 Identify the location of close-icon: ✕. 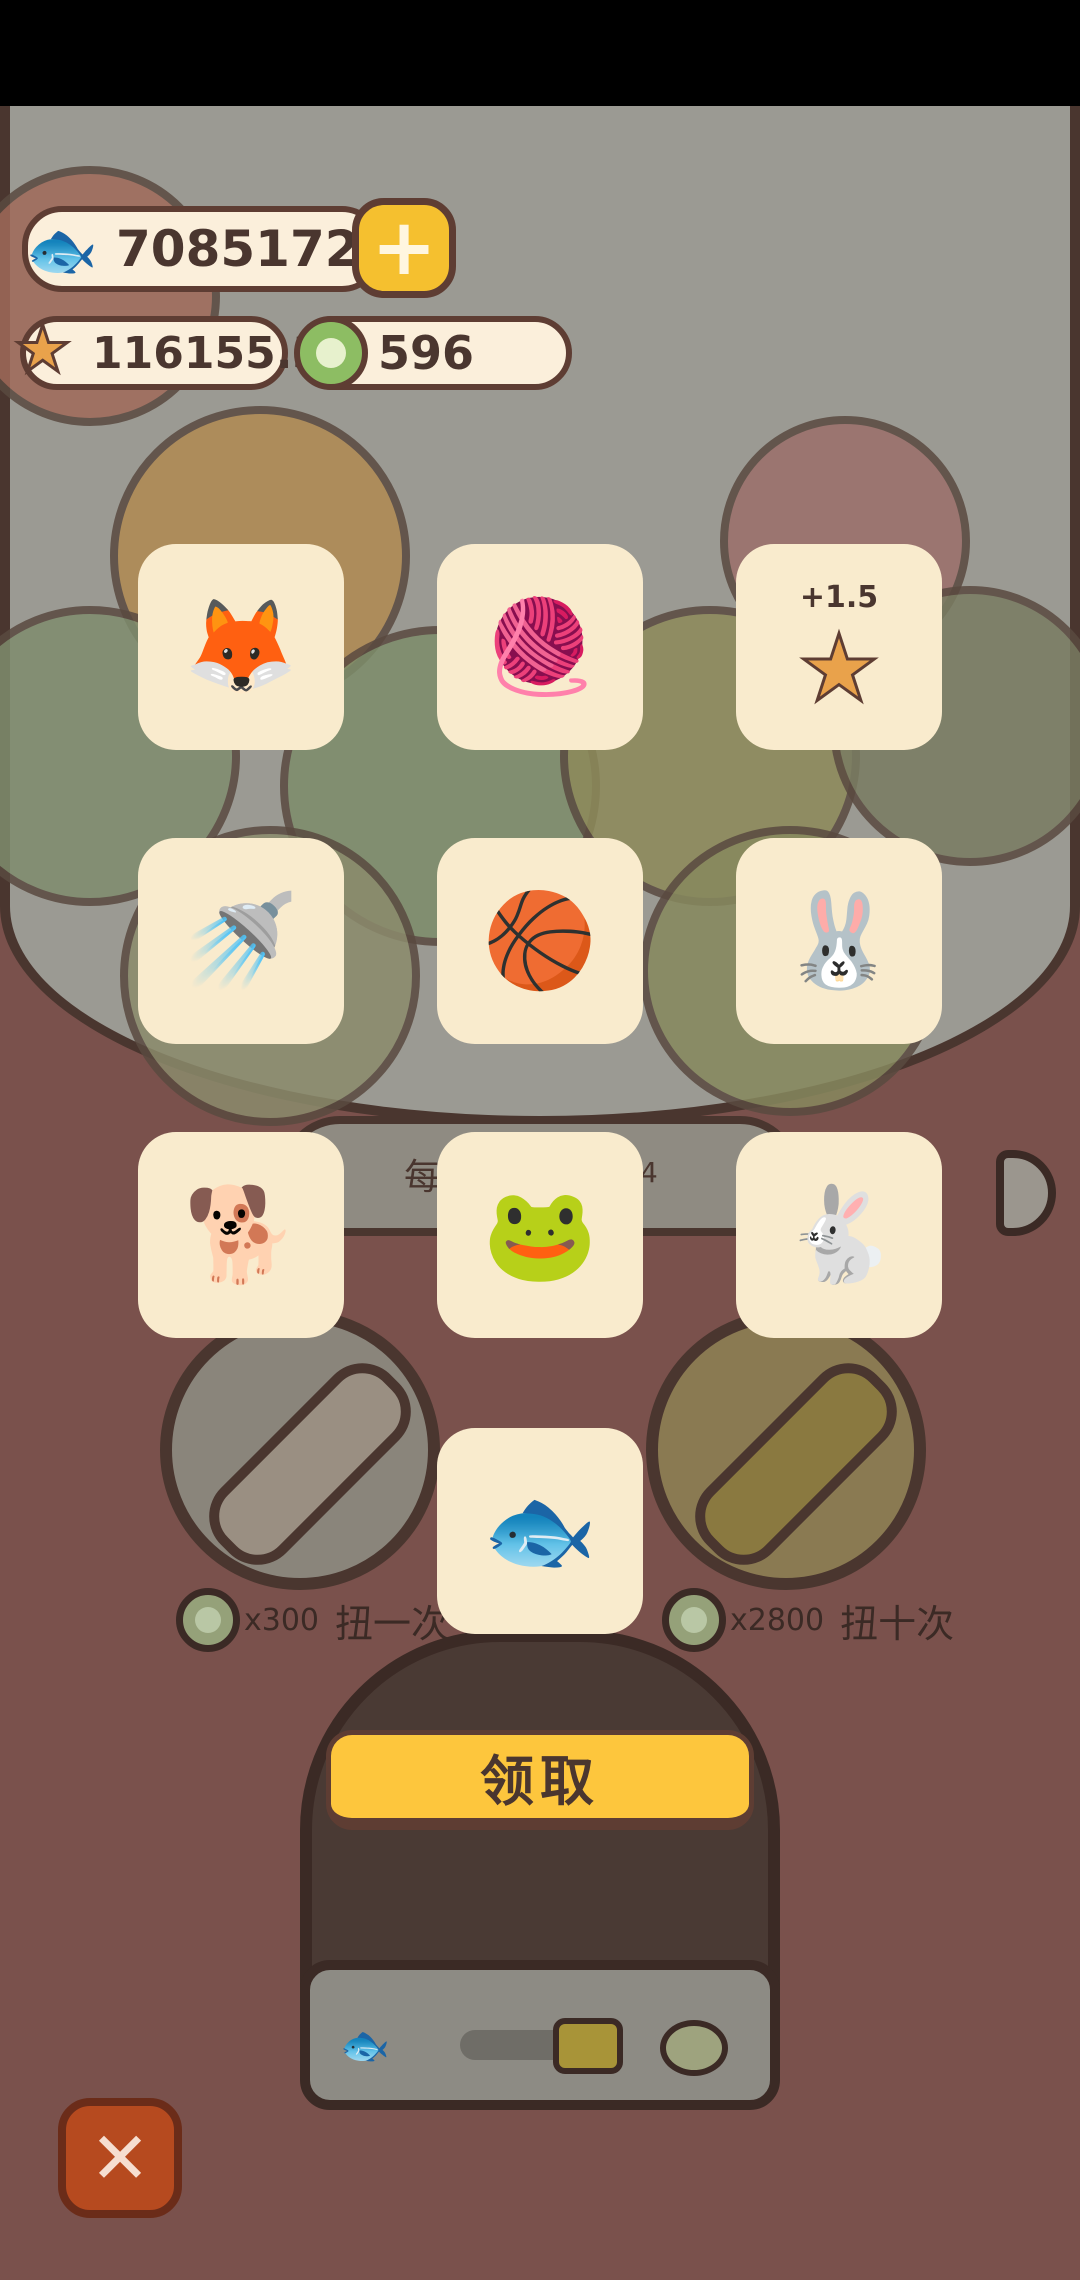
(120, 2158).